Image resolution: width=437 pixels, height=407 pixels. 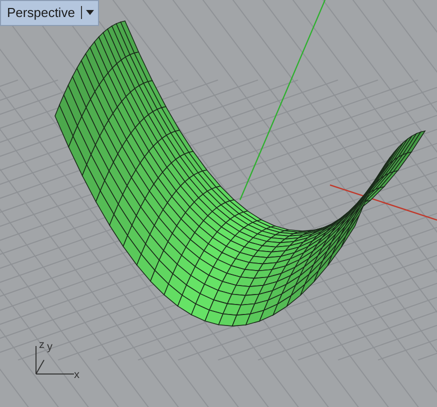 What do you see at coordinates (49, 347) in the screenshot?
I see `axis-label: y` at bounding box center [49, 347].